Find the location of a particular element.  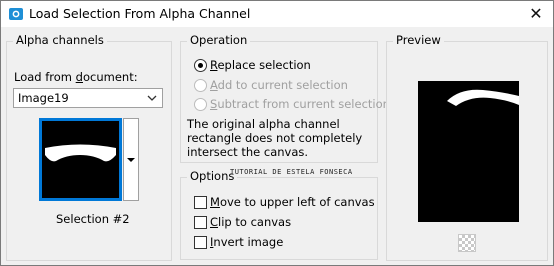

alpha-channels-title: Alpha channels is located at coordinates (60, 40).